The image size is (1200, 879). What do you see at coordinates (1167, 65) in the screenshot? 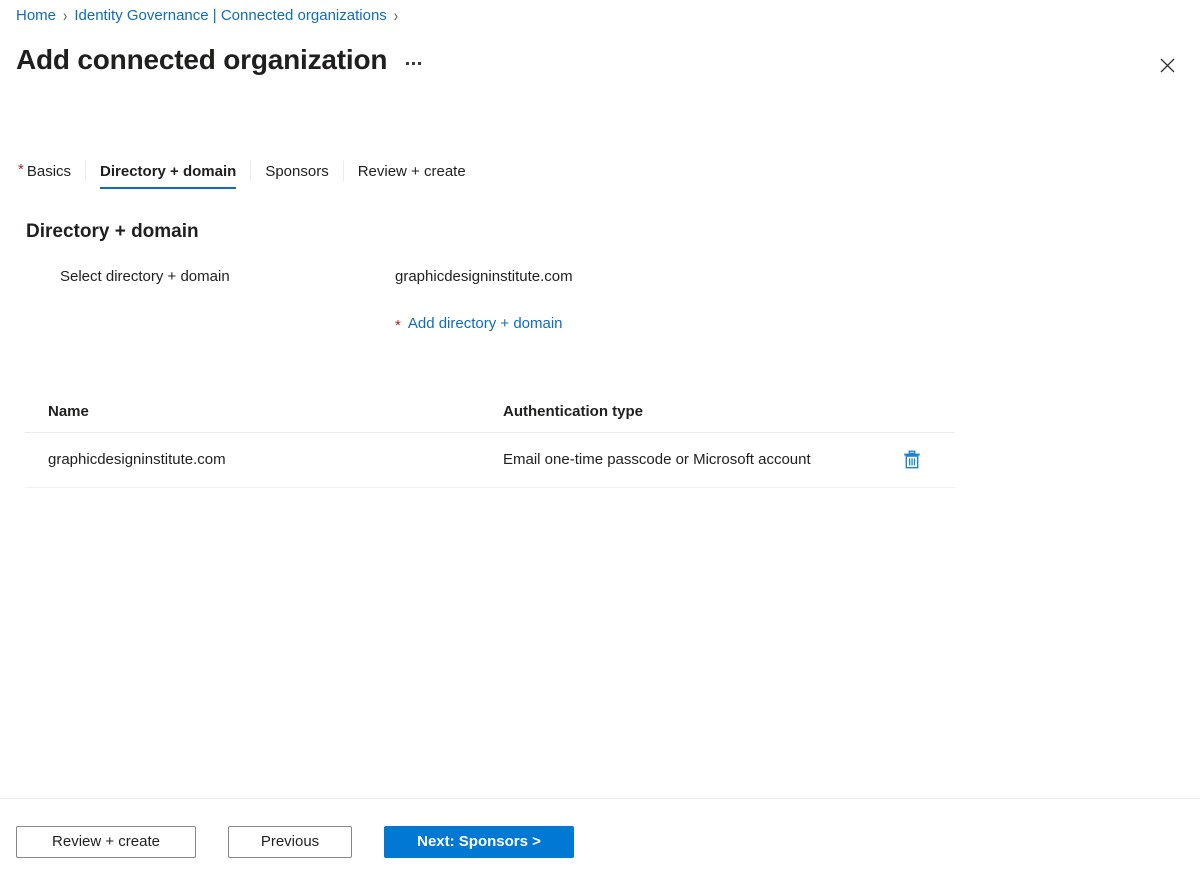
I see `close-icon` at bounding box center [1167, 65].